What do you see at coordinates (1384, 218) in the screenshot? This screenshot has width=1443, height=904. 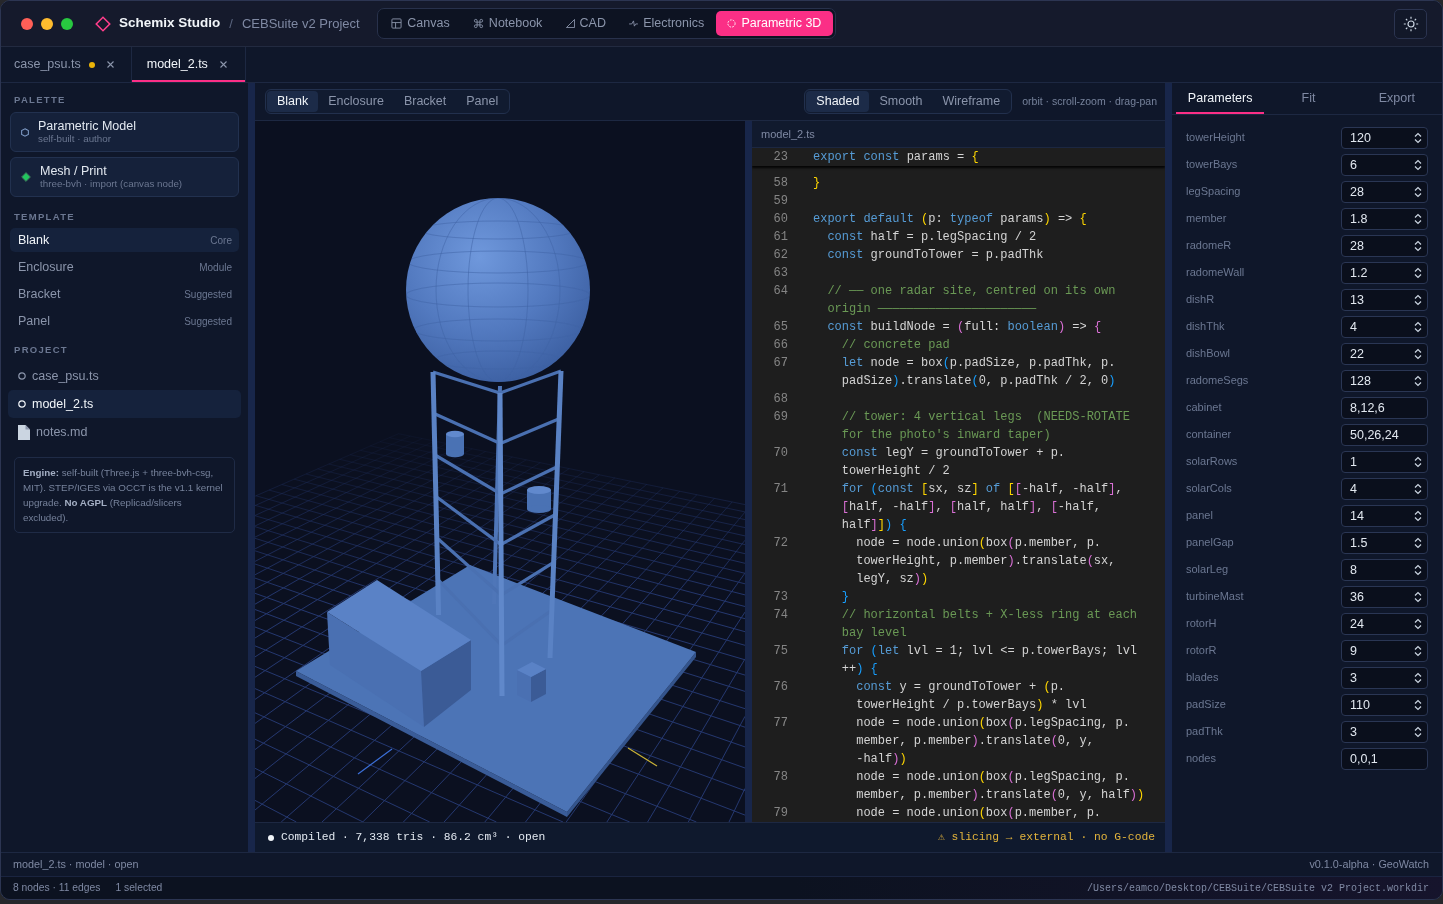 I see `parameter-input: 1.8` at bounding box center [1384, 218].